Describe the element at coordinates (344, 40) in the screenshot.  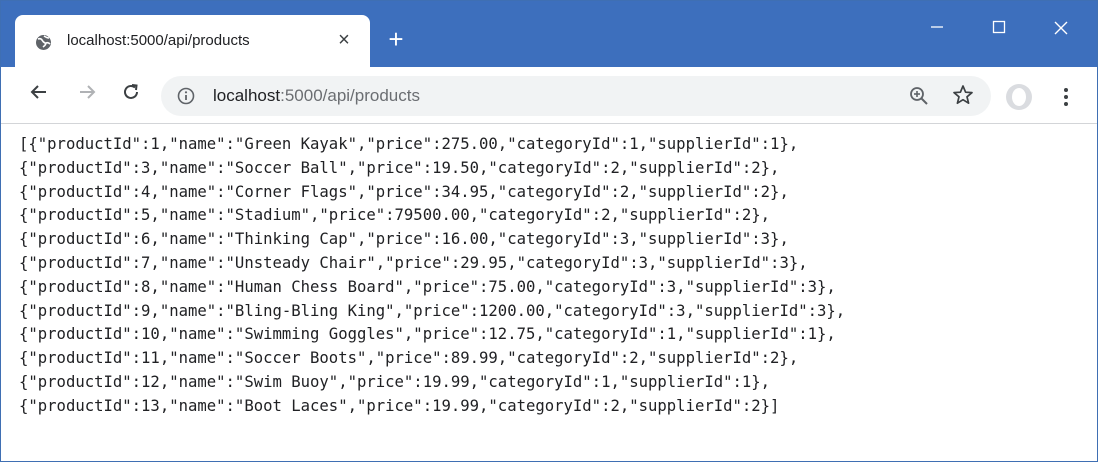
I see `tab-close-button: ×` at that location.